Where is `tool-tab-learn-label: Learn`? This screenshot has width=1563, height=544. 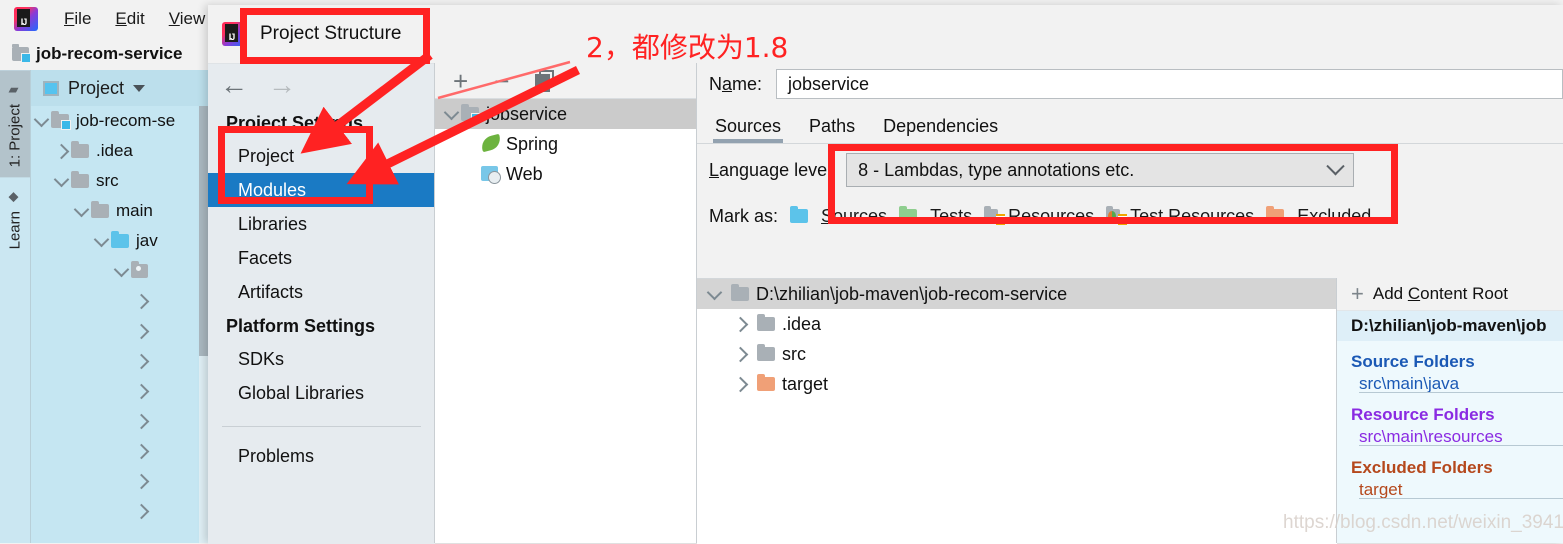
tool-tab-learn-label: Learn is located at coordinates (15, 230).